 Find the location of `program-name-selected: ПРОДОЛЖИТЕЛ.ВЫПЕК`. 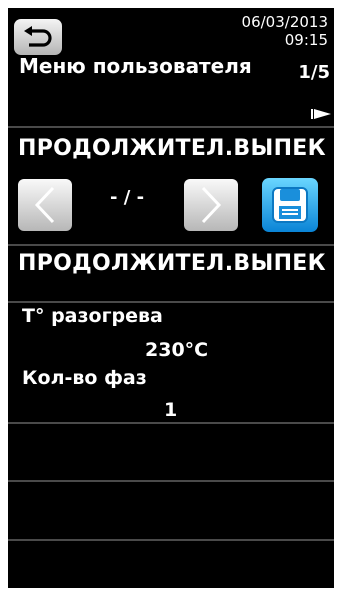

program-name-selected: ПРОДОЛЖИТЕЛ.ВЫПЕК is located at coordinates (172, 263).